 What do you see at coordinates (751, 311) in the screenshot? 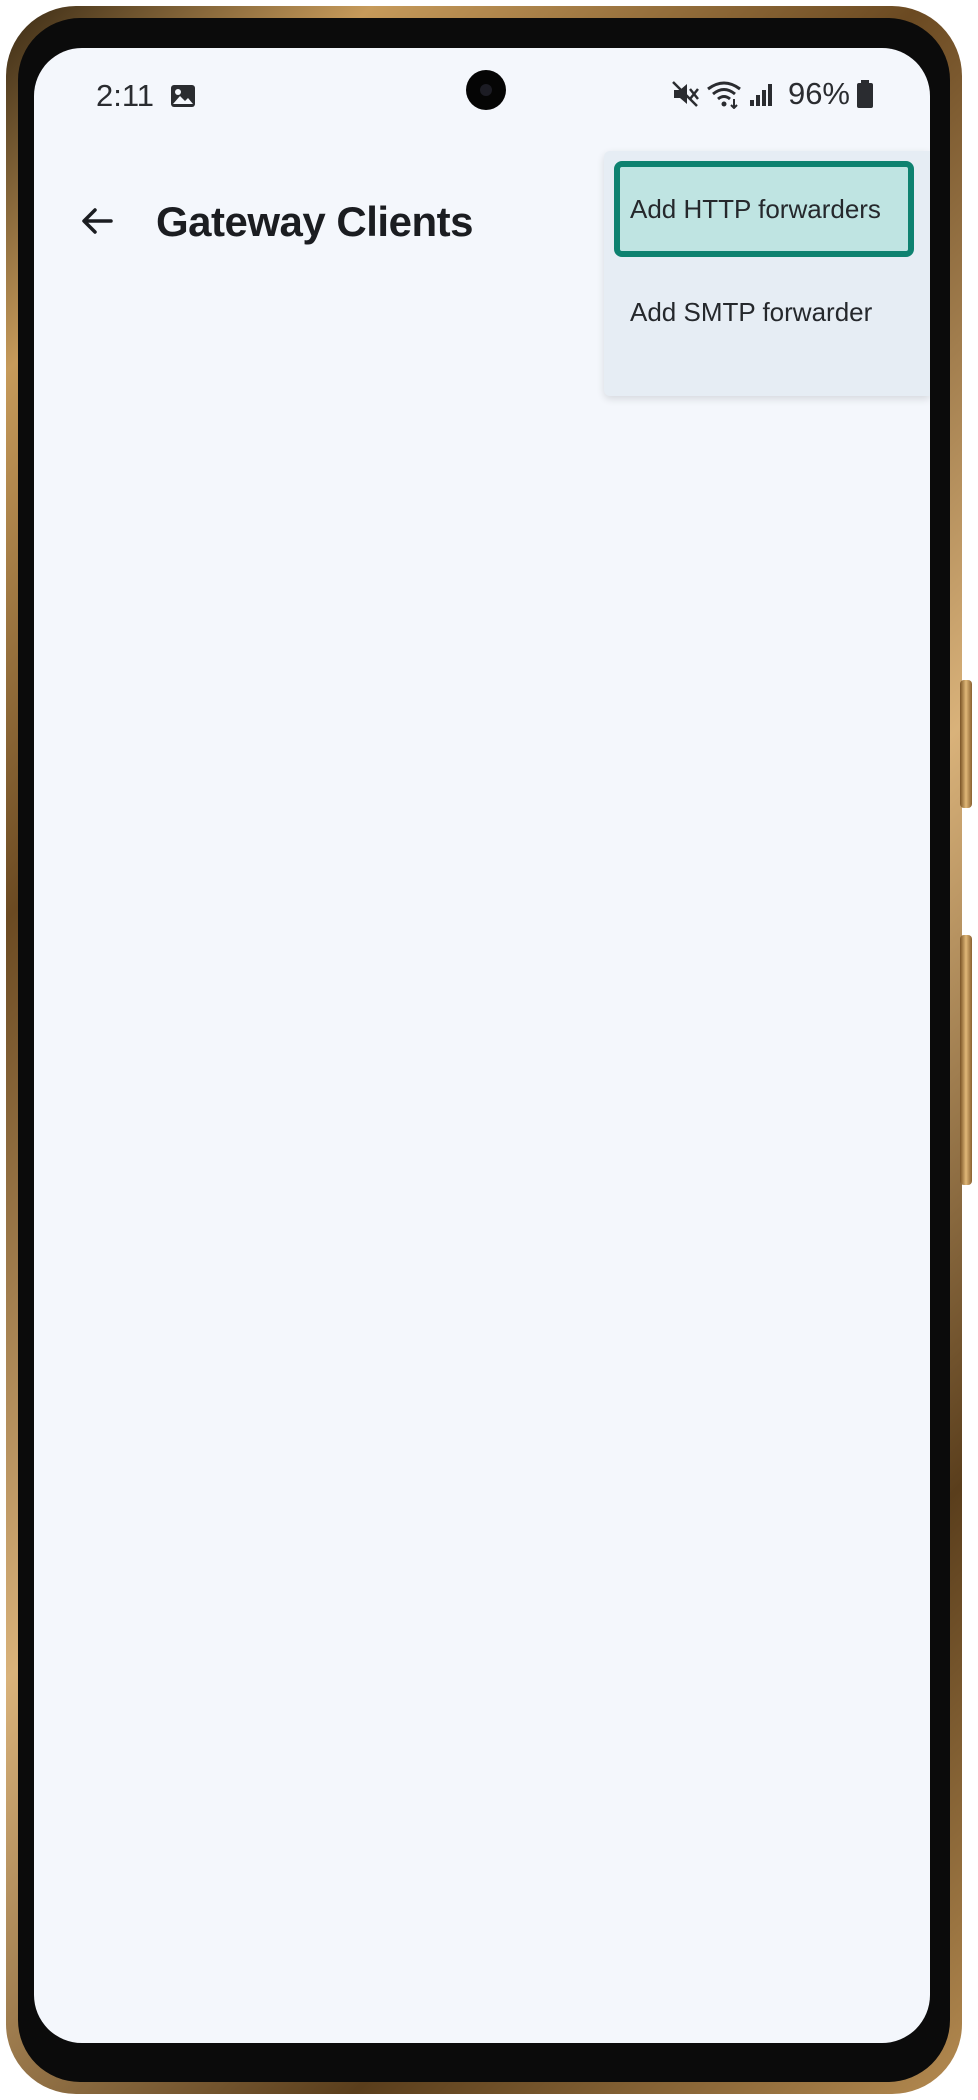
I see `menu-item-label: Add SMTP forwarder` at bounding box center [751, 311].